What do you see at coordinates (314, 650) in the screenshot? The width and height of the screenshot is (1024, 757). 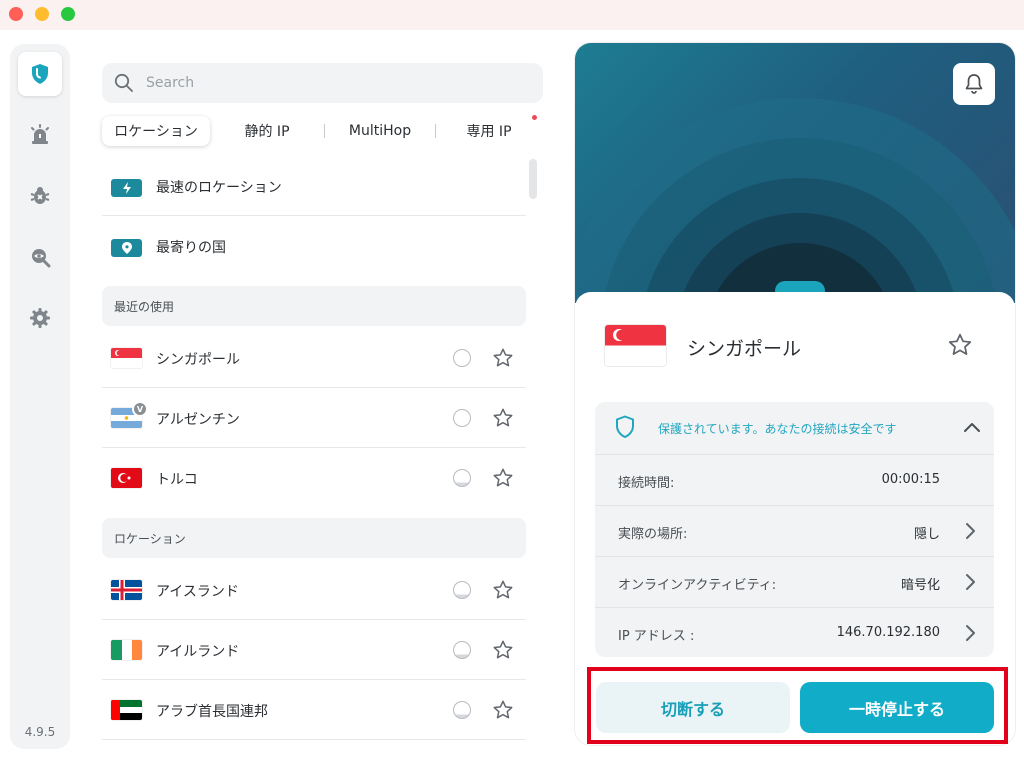 I see `location-row-ireland: アイルランド` at bounding box center [314, 650].